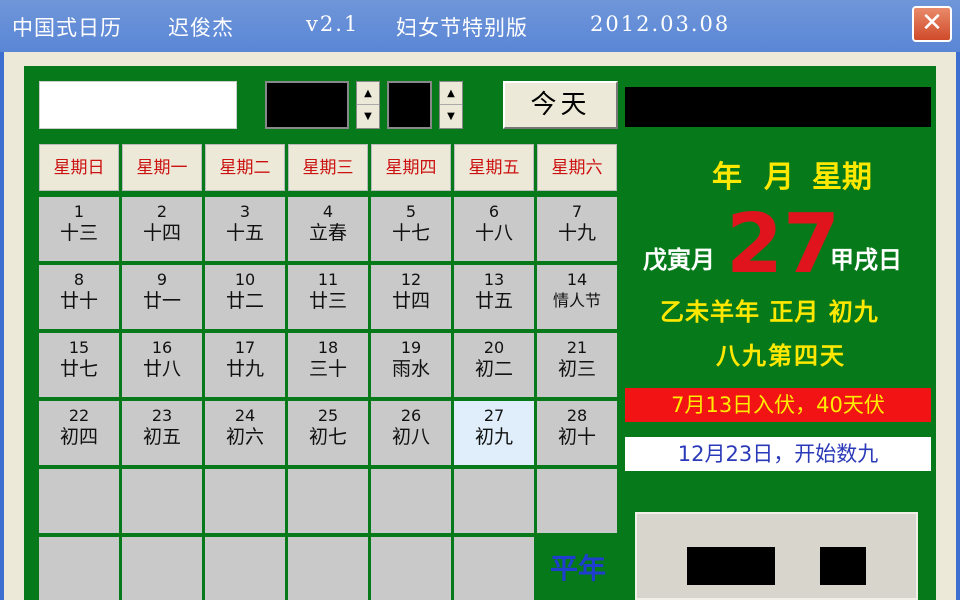 Image resolution: width=960 pixels, height=600 pixels. Describe the element at coordinates (368, 93) in the screenshot. I see `year-up-arrow-icon: ▲` at that location.